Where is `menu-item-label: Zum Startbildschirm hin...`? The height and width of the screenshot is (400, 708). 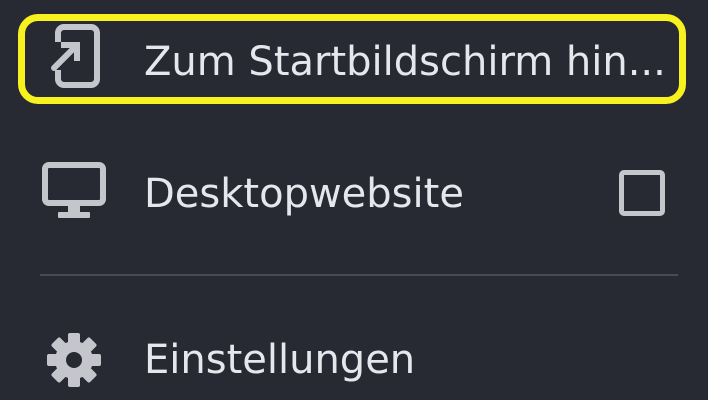 menu-item-label: Zum Startbildschirm hin... is located at coordinates (405, 62).